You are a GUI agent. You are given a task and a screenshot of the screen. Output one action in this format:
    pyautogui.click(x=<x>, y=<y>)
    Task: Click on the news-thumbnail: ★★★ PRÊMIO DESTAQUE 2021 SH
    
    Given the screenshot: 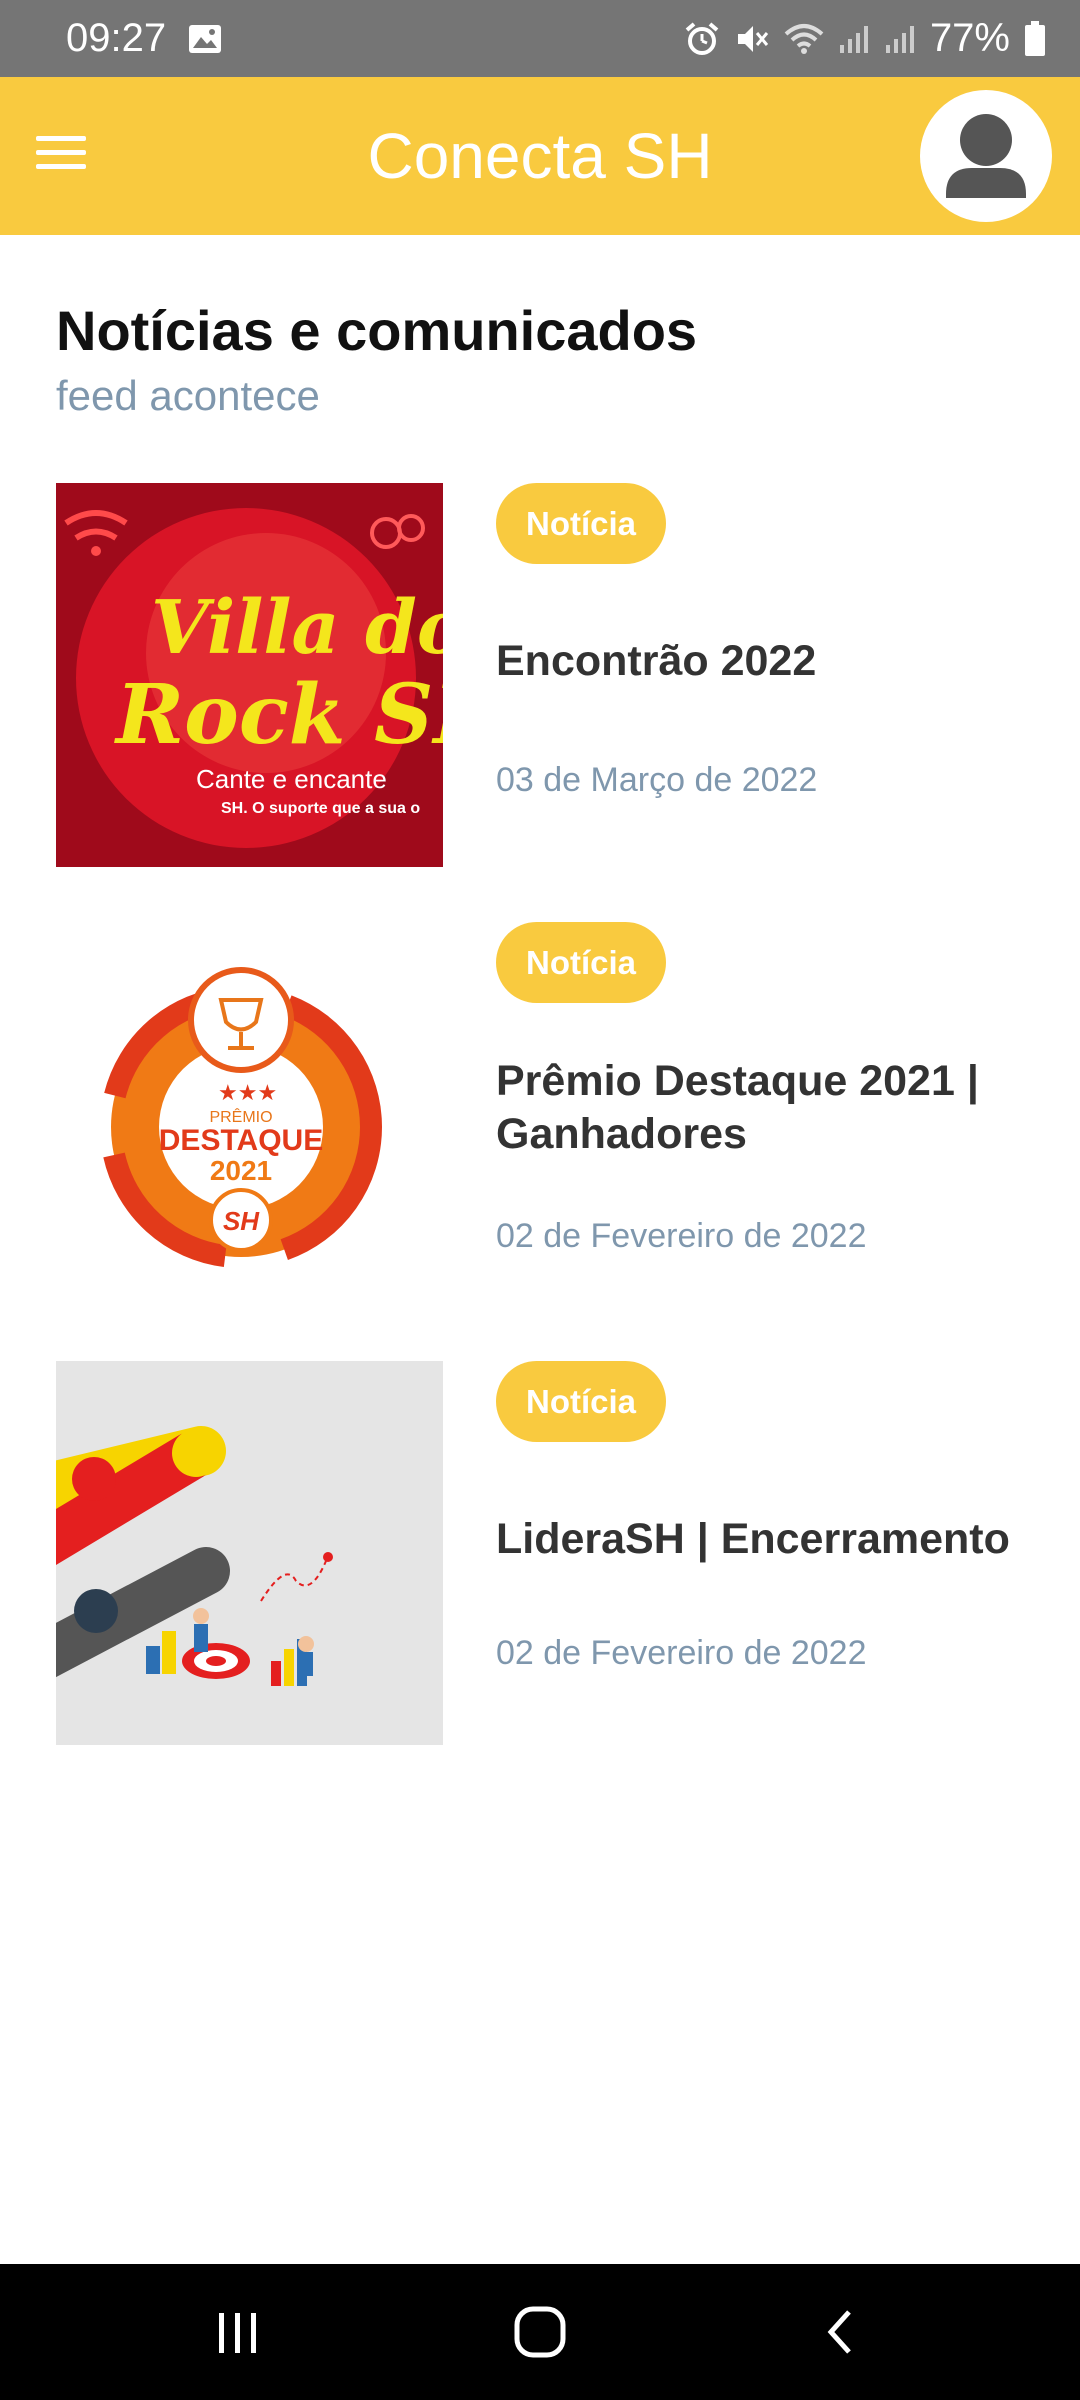 What is the action you would take?
    pyautogui.click(x=249, y=1114)
    